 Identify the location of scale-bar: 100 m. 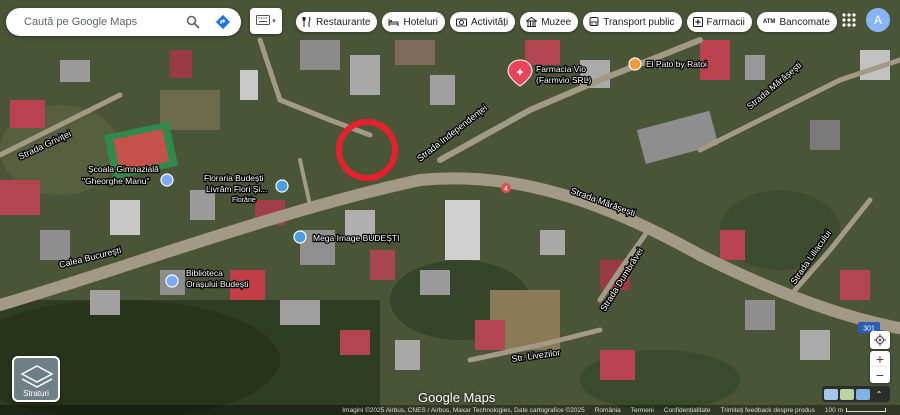
(855, 410).